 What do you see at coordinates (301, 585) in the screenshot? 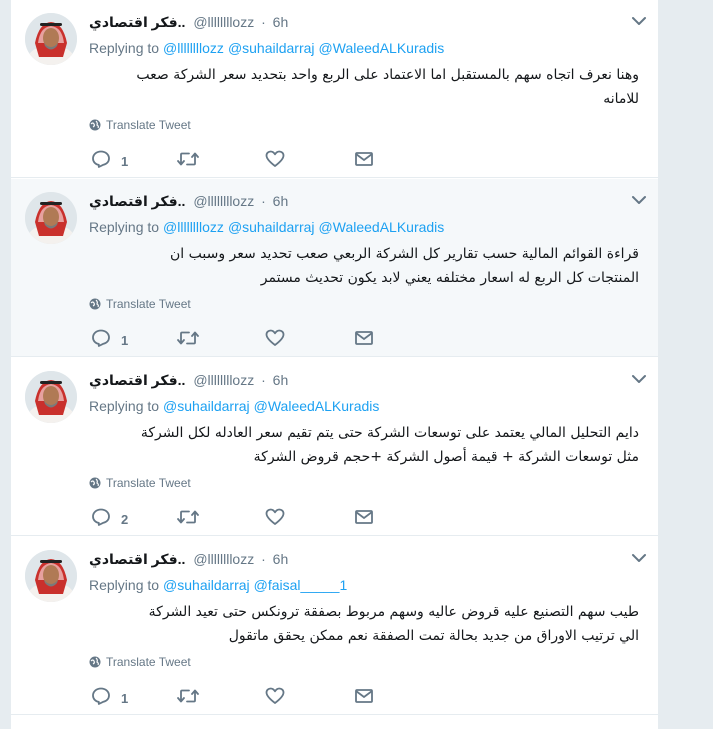
I see `mention-link: @faisal_____1` at bounding box center [301, 585].